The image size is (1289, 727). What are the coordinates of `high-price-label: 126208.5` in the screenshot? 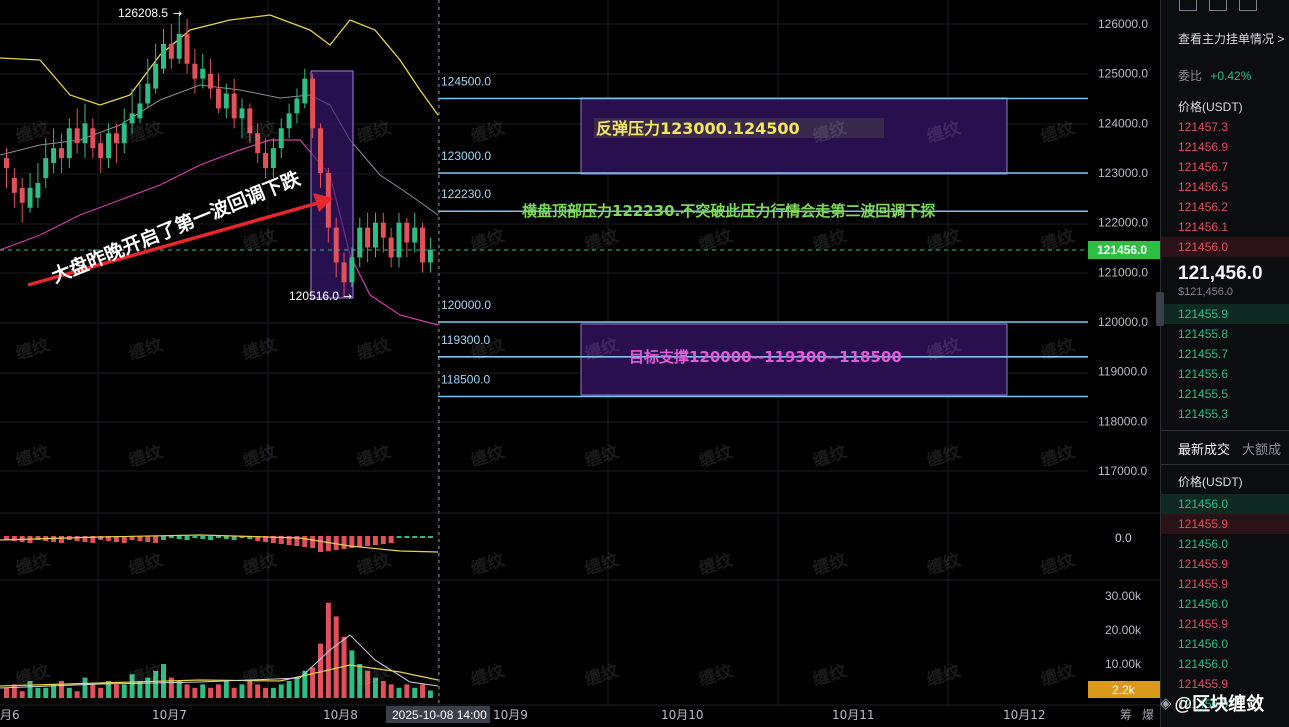 It's located at (143, 13).